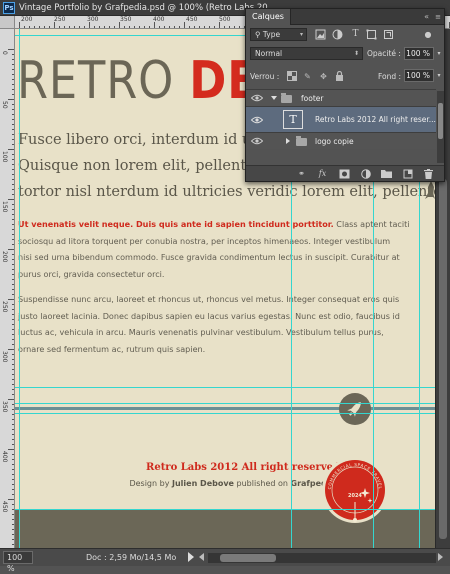 This screenshot has width=450, height=574. Describe the element at coordinates (9, 8) in the screenshot. I see `photoshop-app-icon: Ps` at that location.